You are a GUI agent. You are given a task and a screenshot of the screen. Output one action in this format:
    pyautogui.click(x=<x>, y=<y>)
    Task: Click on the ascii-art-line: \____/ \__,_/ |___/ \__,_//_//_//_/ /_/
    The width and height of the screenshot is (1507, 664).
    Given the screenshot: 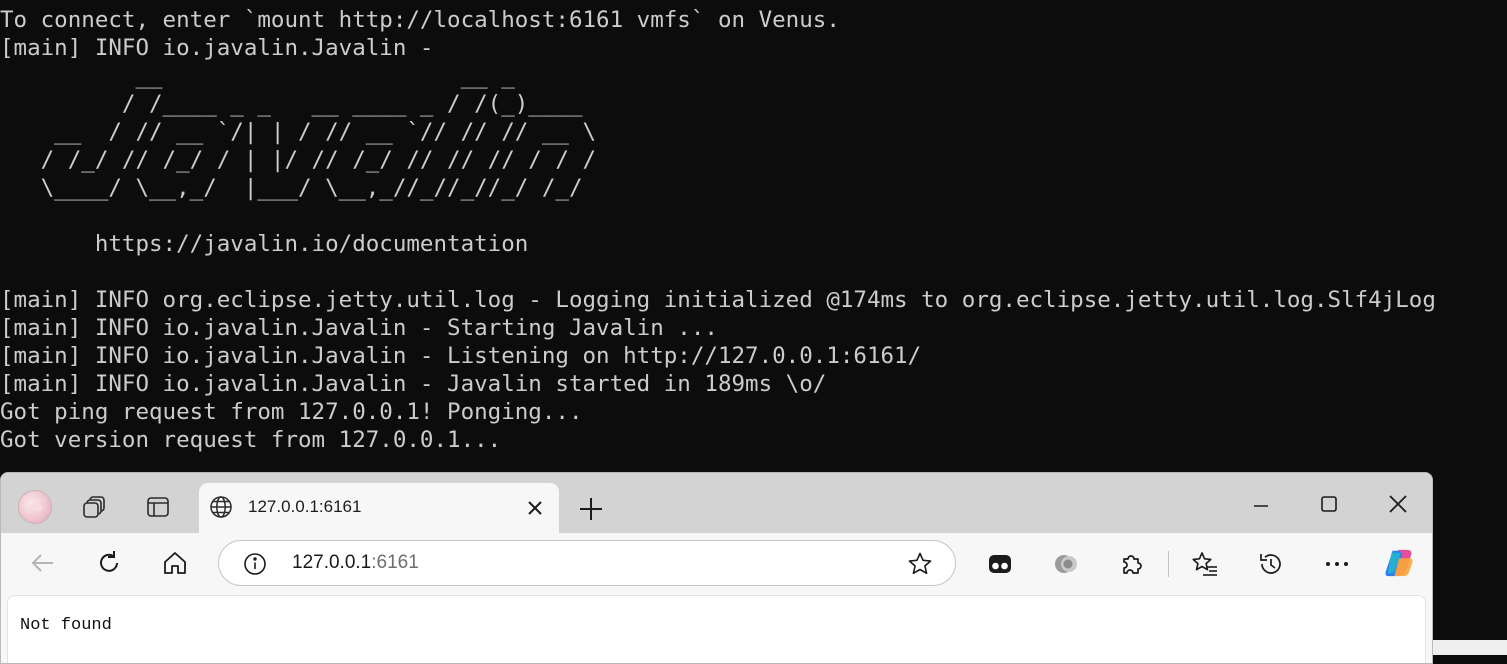 What is the action you would take?
    pyautogui.click(x=291, y=188)
    